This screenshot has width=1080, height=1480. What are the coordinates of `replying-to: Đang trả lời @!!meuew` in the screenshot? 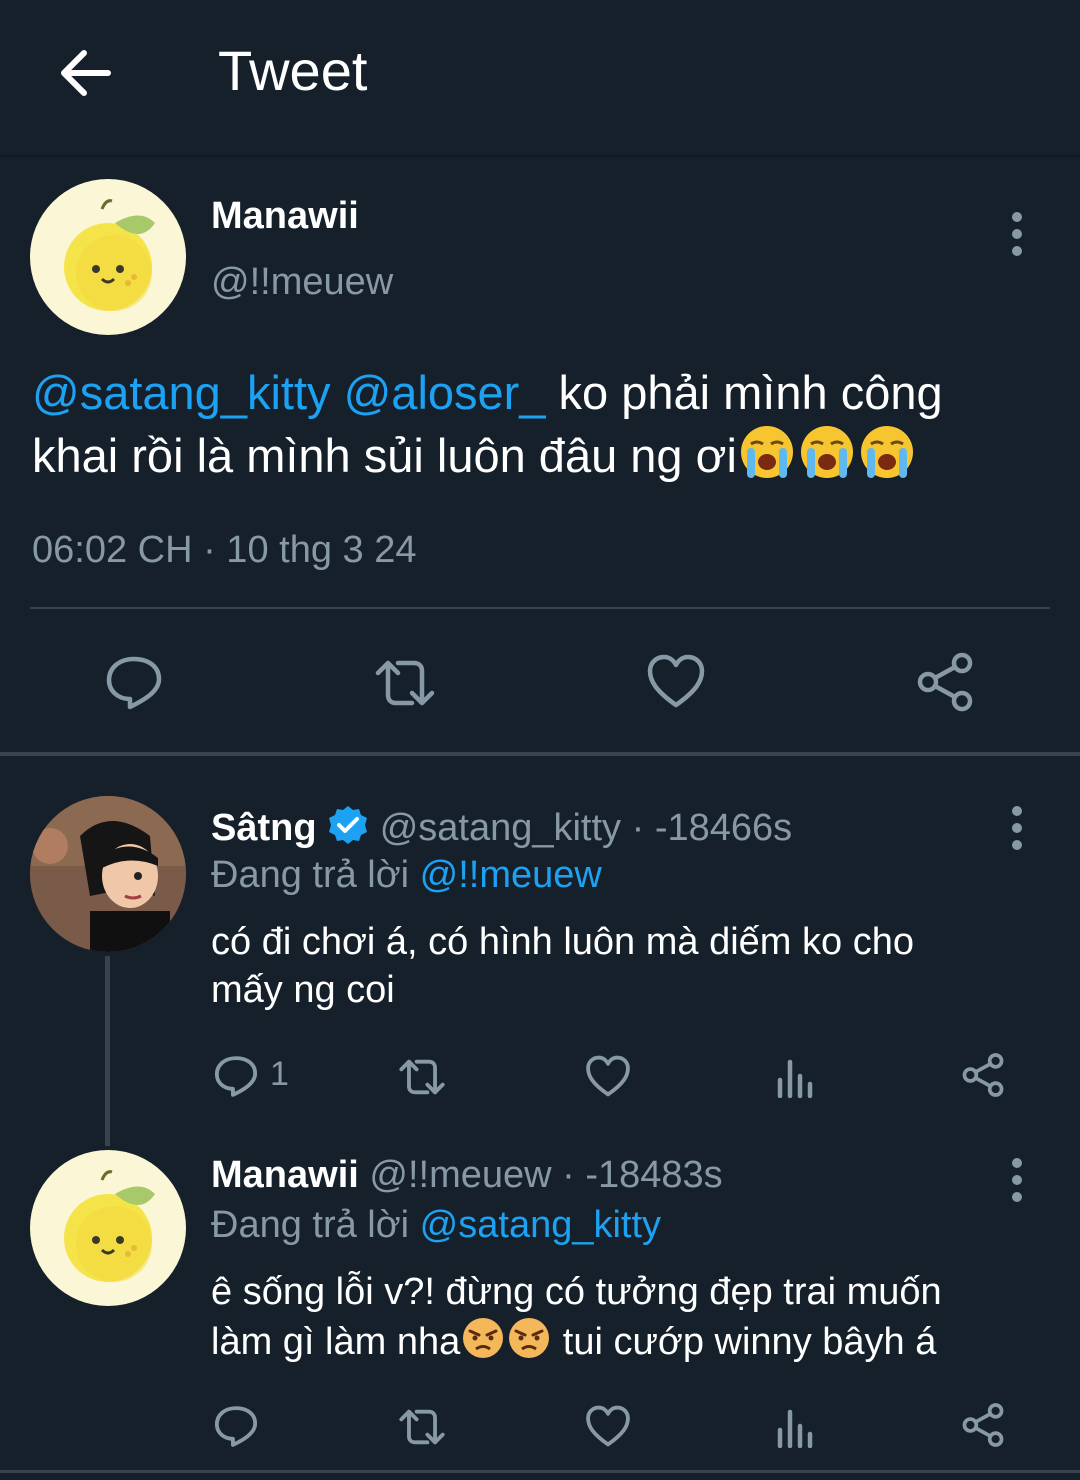 It's located at (406, 875).